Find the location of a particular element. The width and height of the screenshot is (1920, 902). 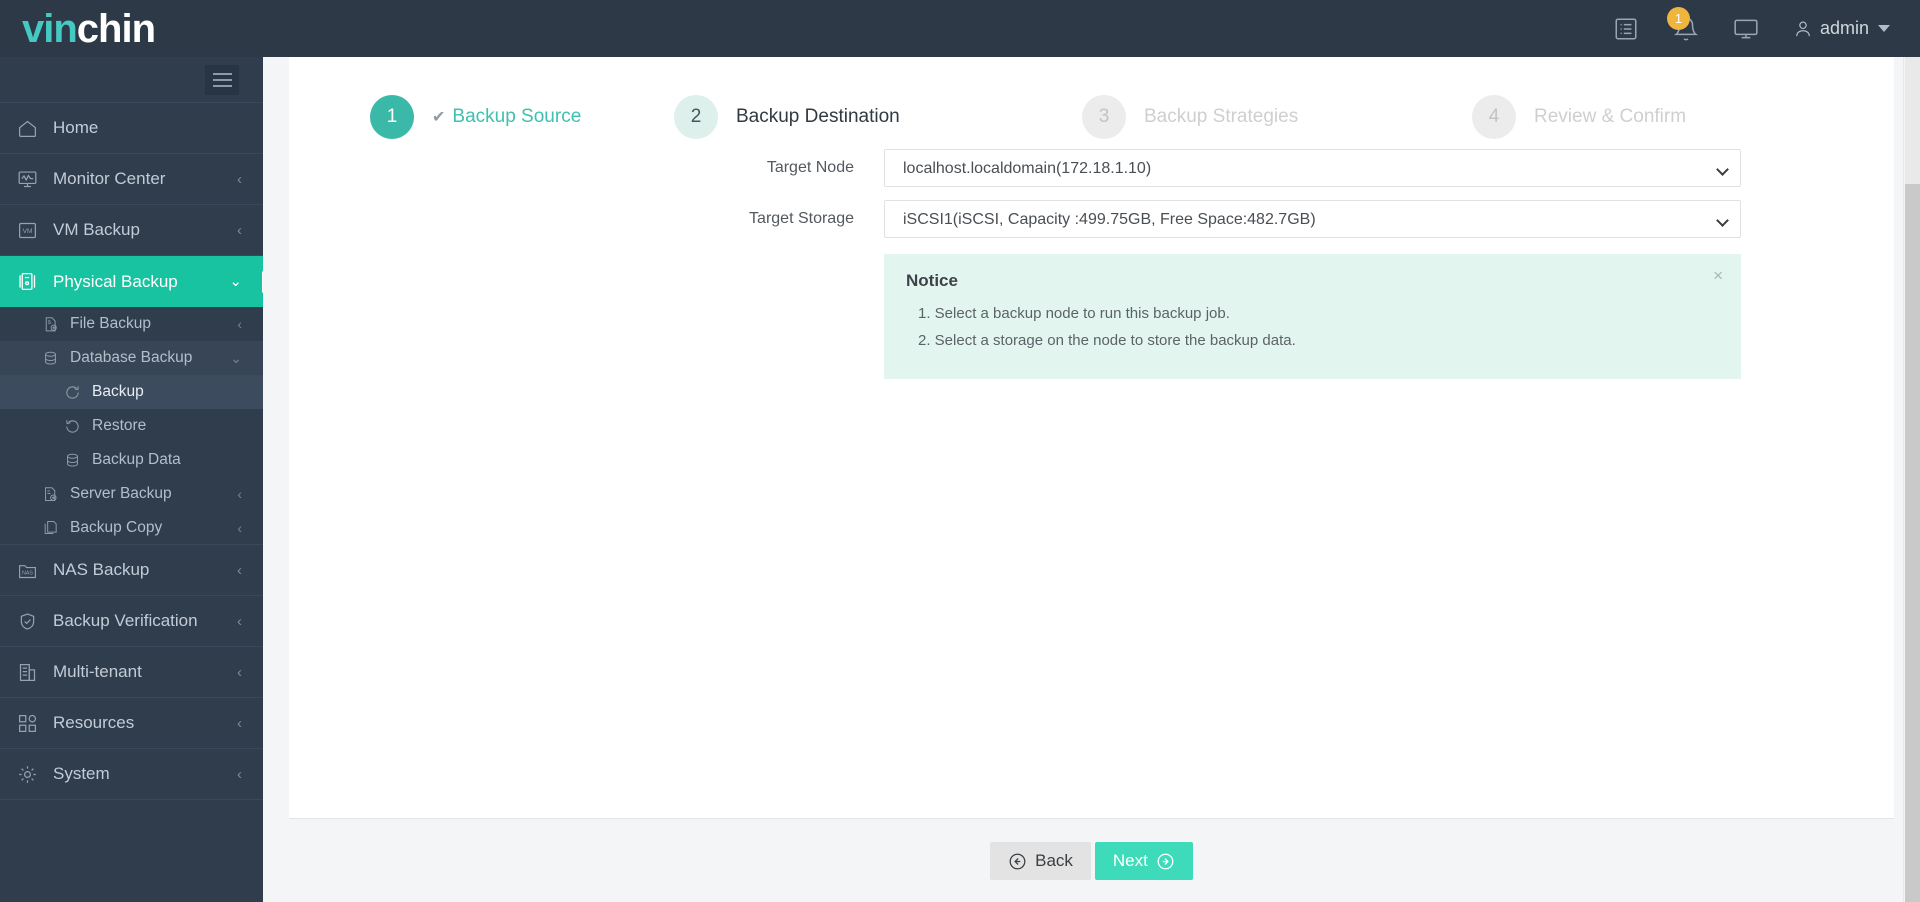

sidebar-item-monitor-center: Monitor Center ‹ is located at coordinates (131, 179).